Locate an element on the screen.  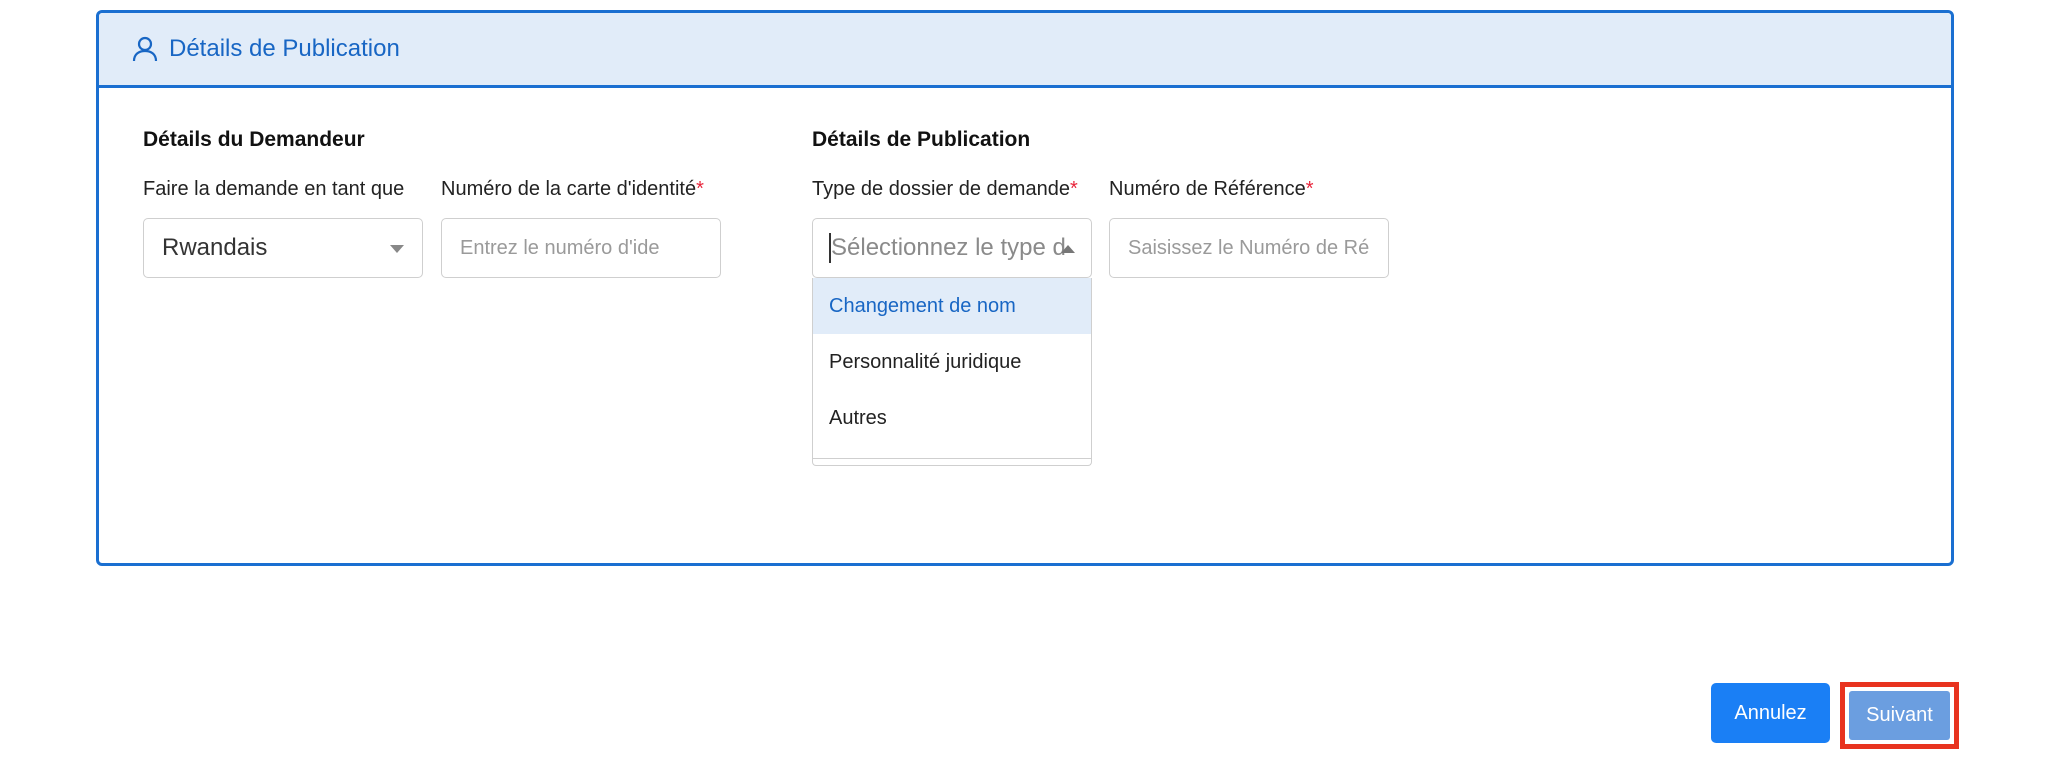
reference-label: Numéro de Référence* is located at coordinates (1211, 189).